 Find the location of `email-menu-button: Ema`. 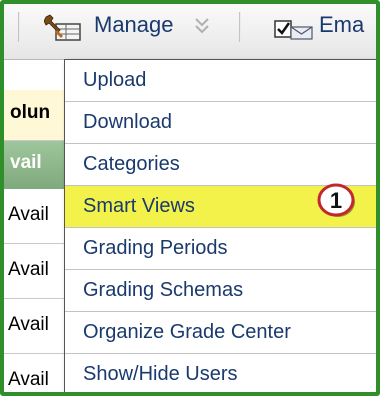

email-menu-button: Ema is located at coordinates (325, 27).